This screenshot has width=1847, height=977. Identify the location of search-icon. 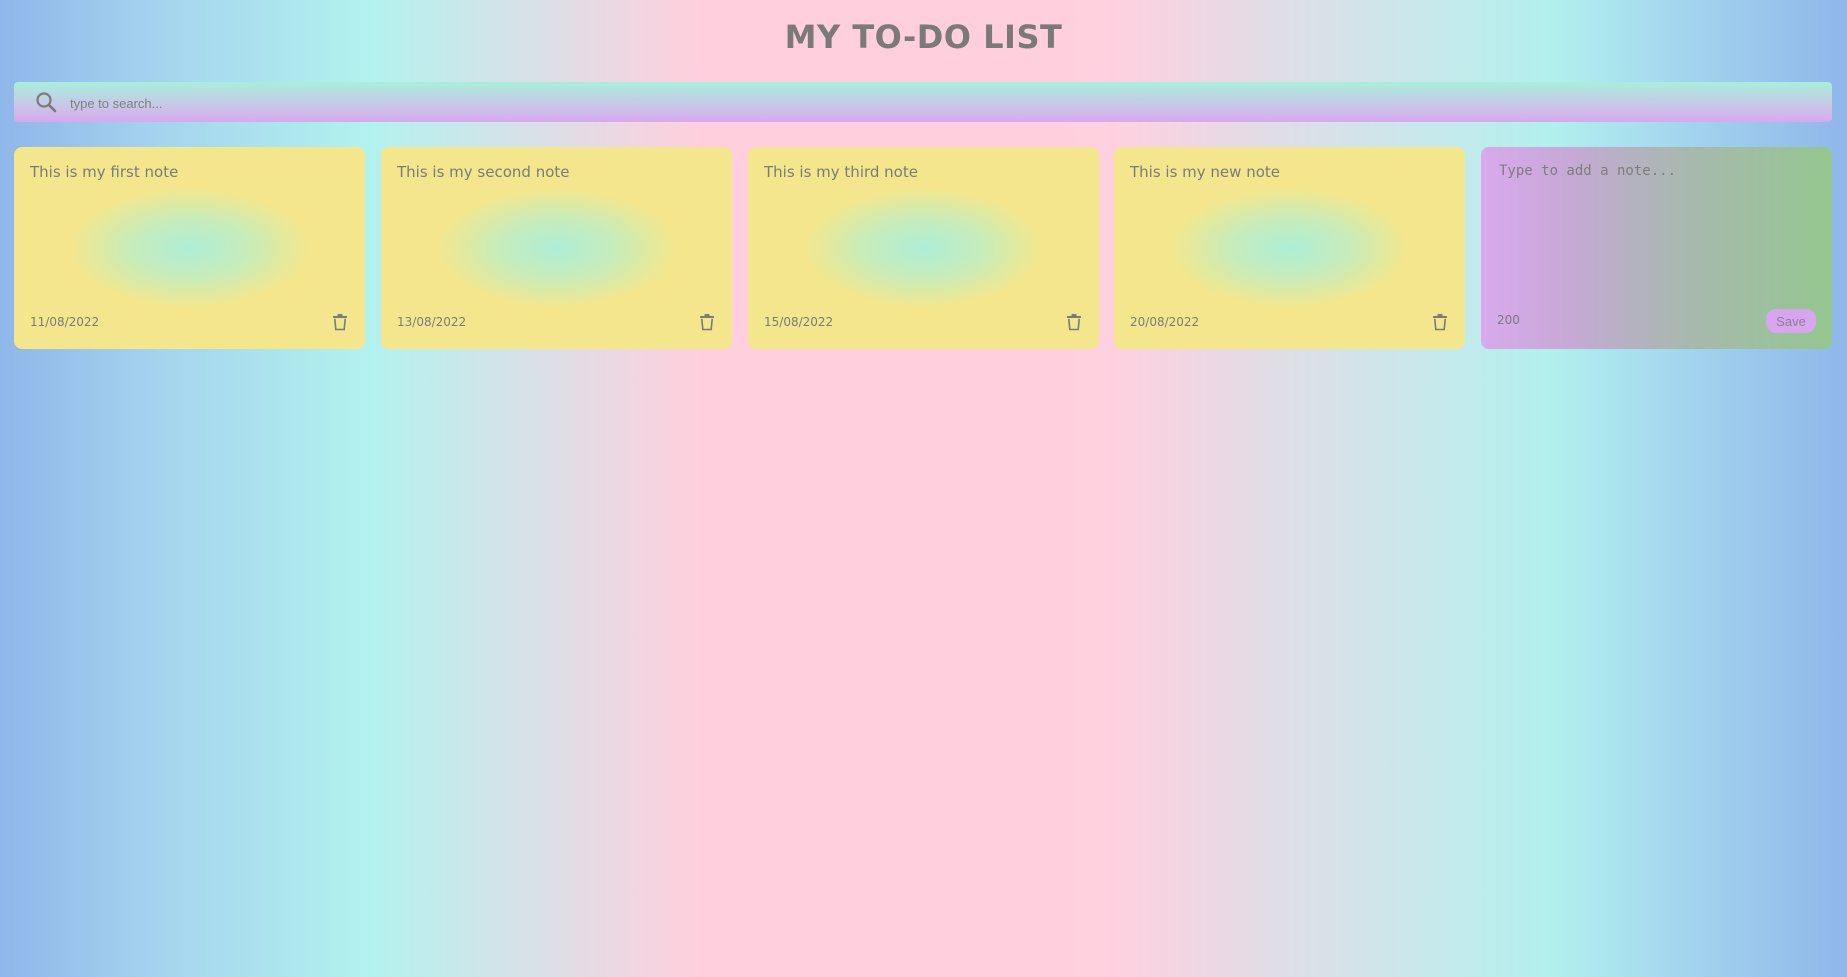
(46, 102).